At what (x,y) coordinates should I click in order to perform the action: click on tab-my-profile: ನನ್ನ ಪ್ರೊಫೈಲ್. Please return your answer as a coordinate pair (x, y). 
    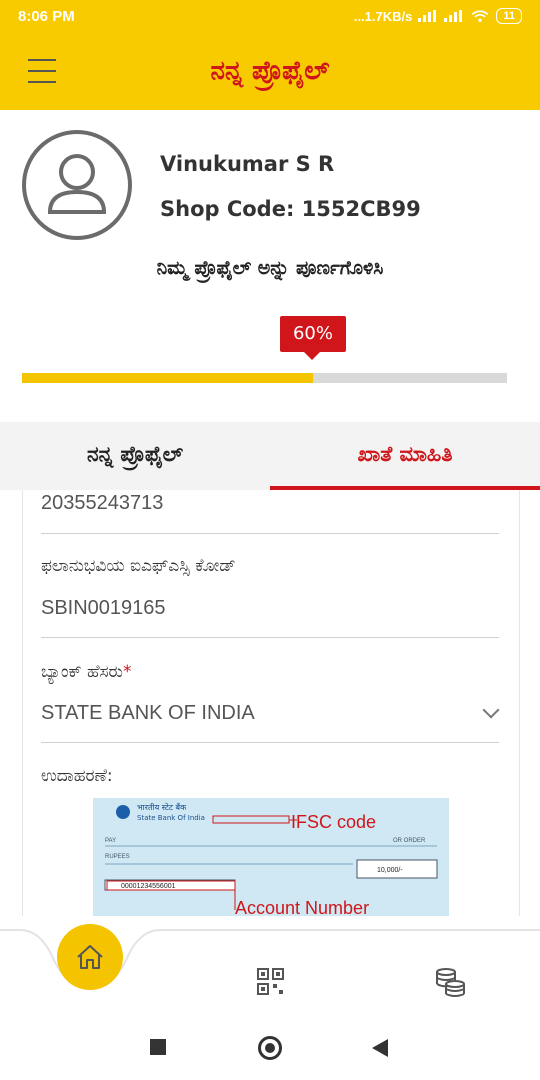
    Looking at the image, I should click on (135, 456).